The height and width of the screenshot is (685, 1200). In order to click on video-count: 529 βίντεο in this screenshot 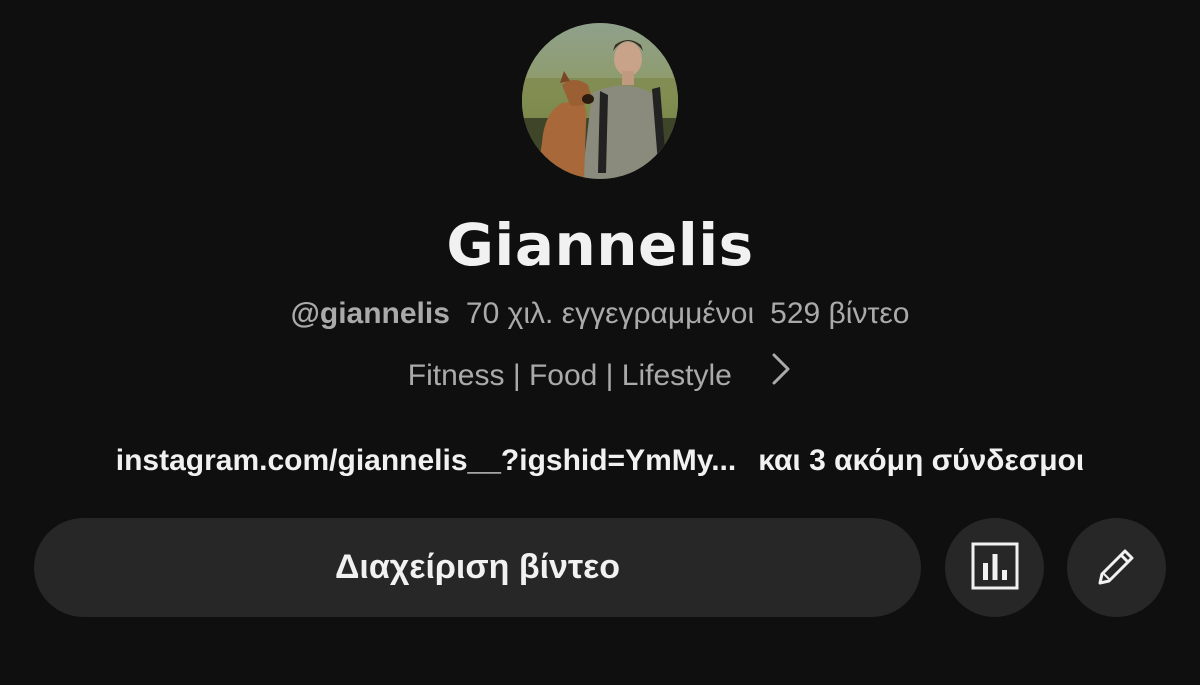, I will do `click(840, 313)`.